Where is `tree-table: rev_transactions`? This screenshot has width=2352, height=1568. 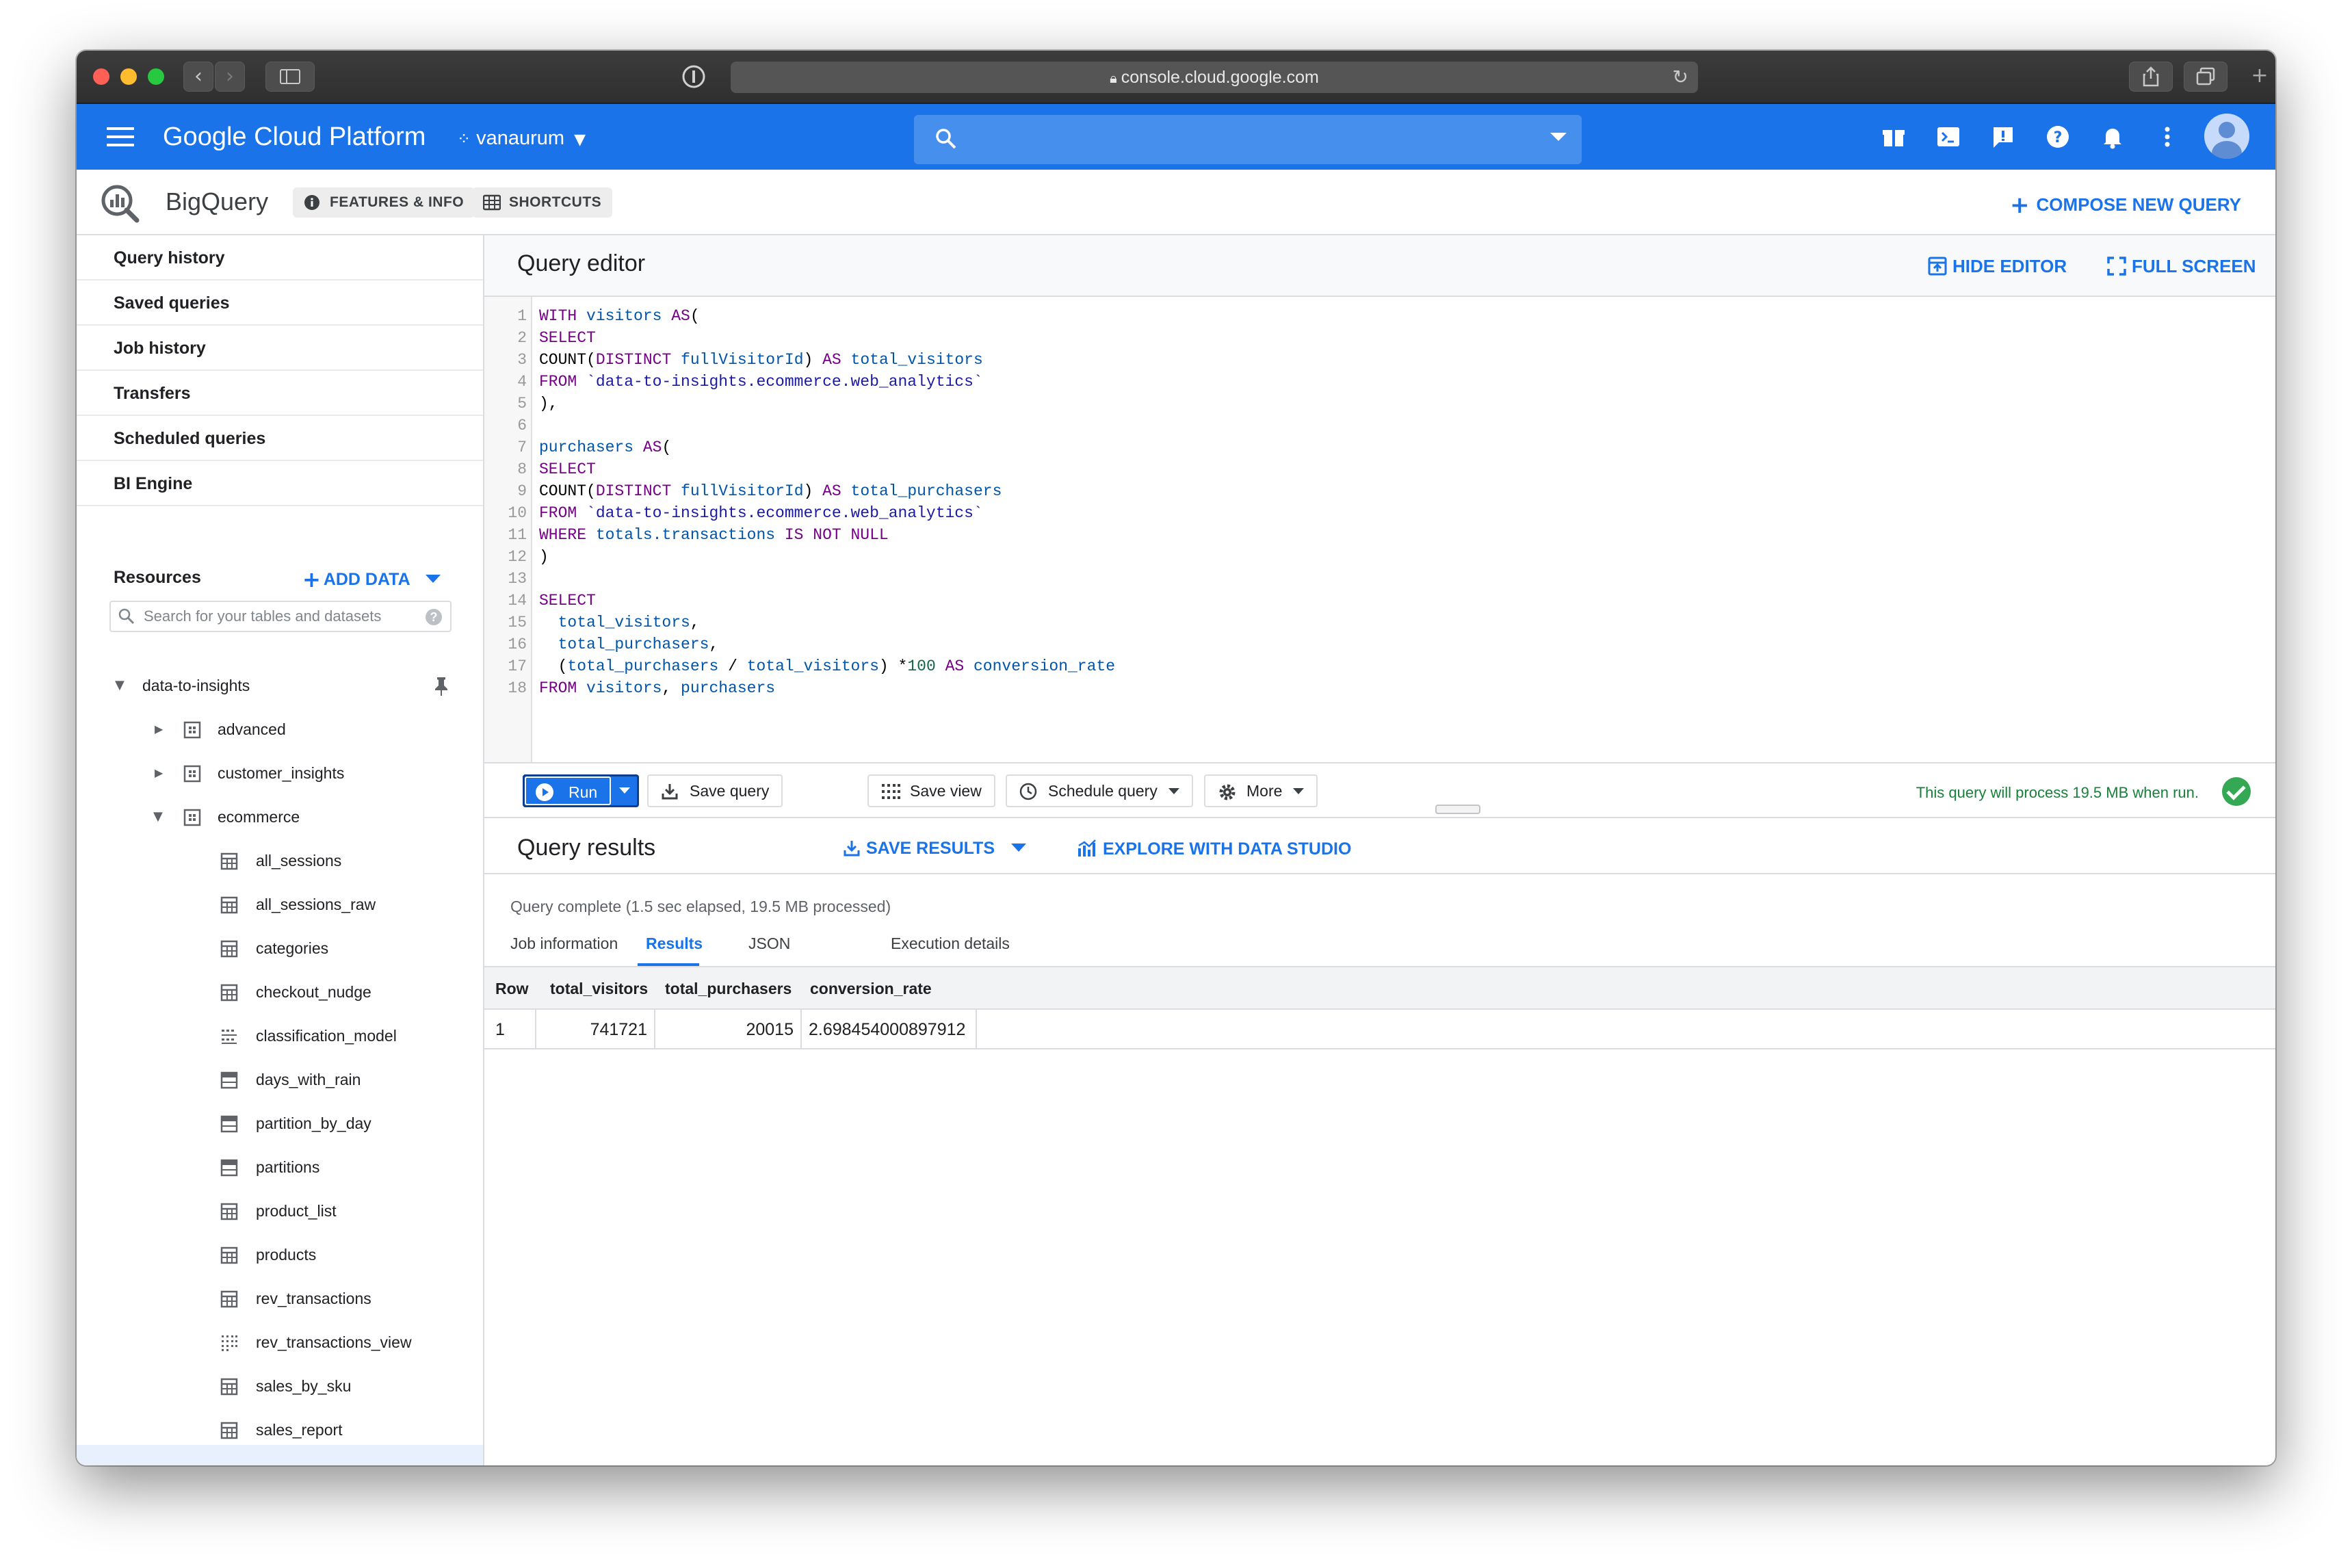 tree-table: rev_transactions is located at coordinates (280, 1298).